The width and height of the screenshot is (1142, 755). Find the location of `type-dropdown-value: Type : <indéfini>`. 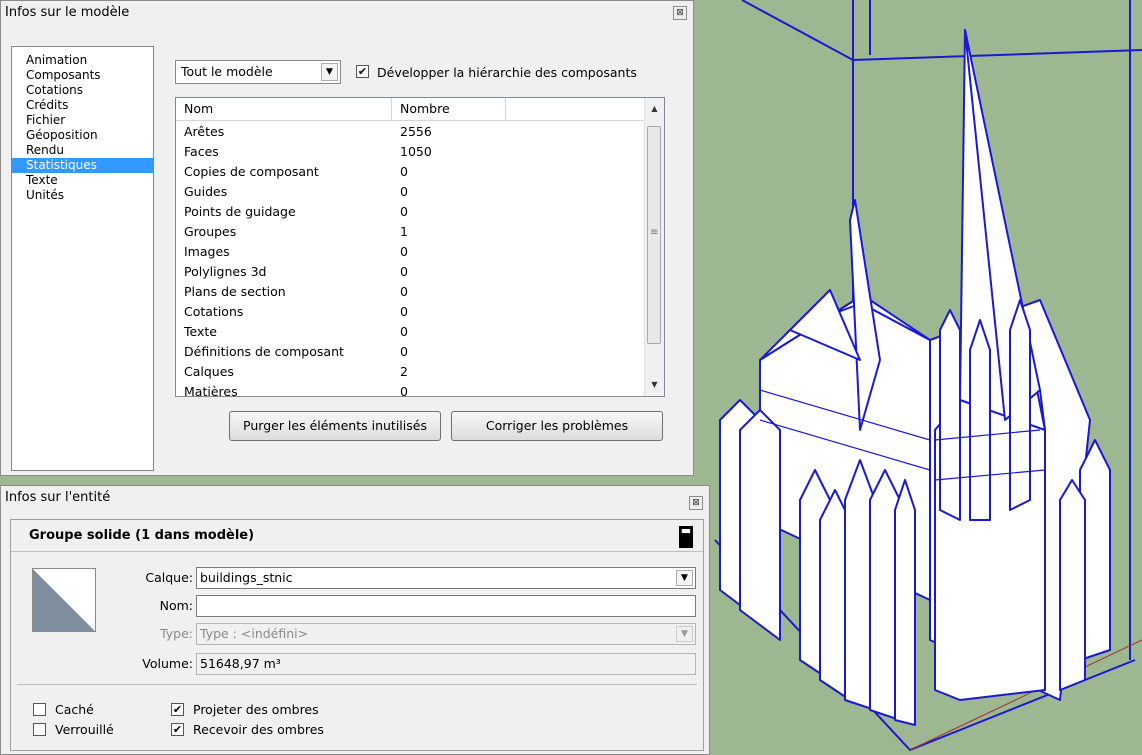

type-dropdown-value: Type : <indéfini> is located at coordinates (254, 633).